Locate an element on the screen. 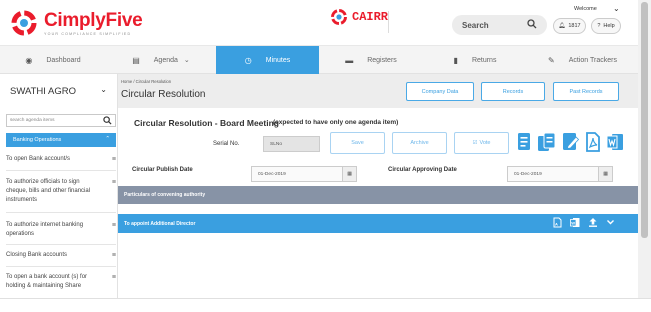 Image resolution: width=651 pixels, height=312 pixels. publish-date-field: 01-Dec-2019 ▦ is located at coordinates (304, 174).